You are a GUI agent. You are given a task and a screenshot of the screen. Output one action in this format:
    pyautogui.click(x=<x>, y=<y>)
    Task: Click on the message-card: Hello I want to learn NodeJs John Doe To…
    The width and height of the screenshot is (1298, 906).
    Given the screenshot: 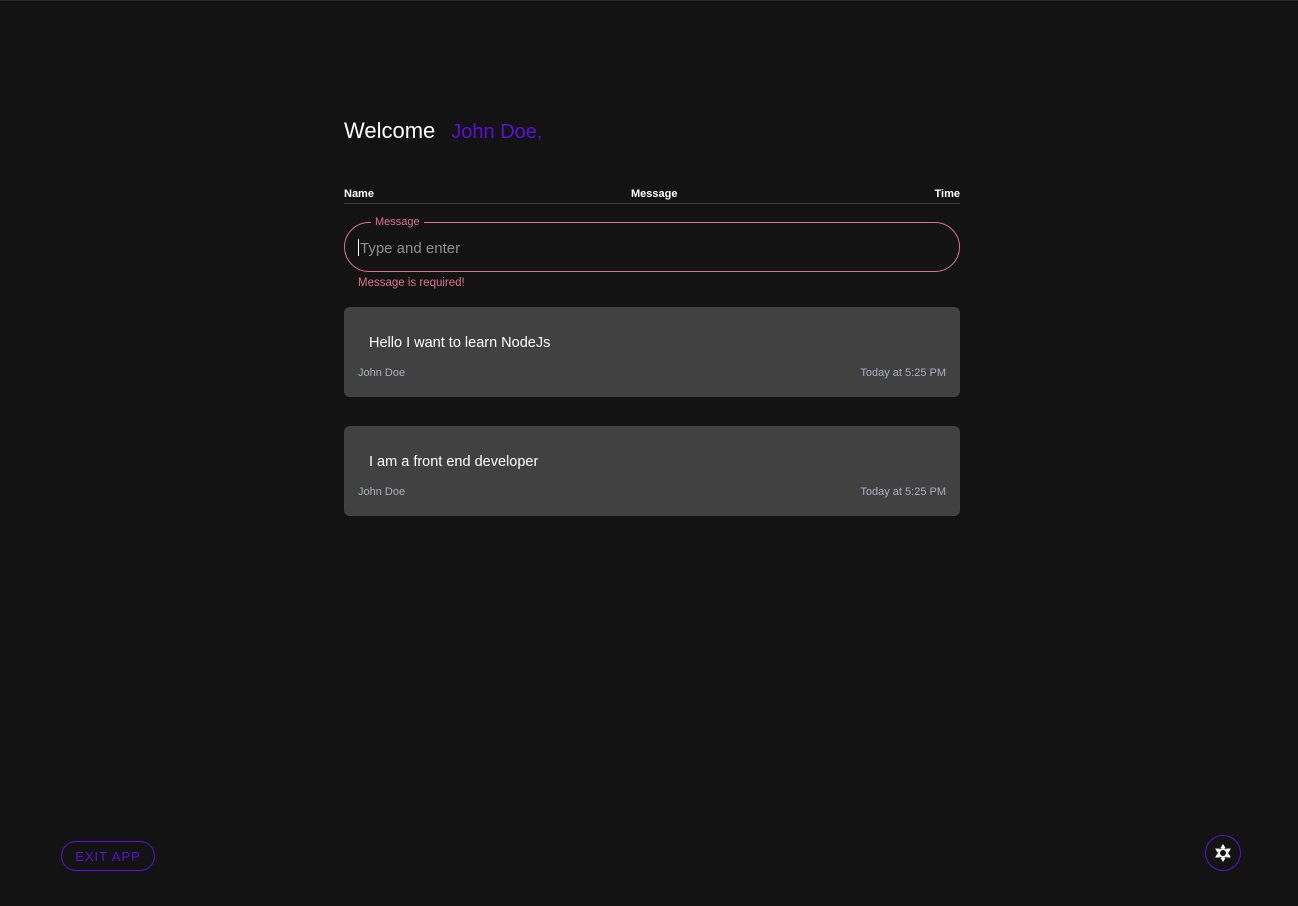 What is the action you would take?
    pyautogui.click(x=652, y=352)
    